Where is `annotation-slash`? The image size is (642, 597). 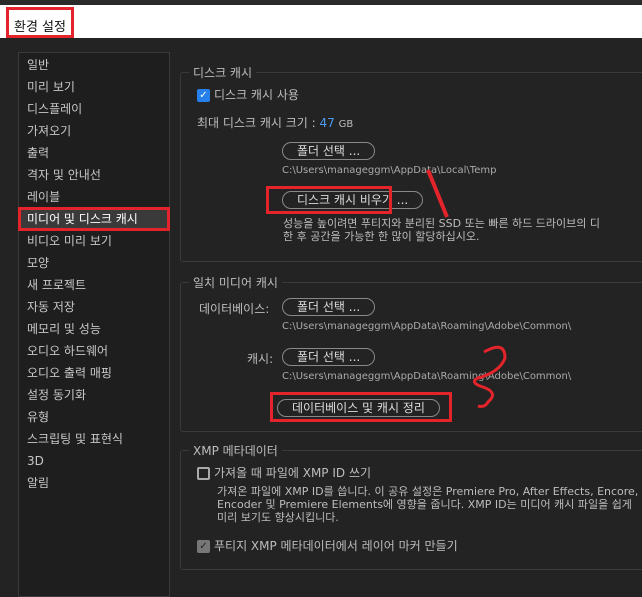 annotation-slash is located at coordinates (437, 193).